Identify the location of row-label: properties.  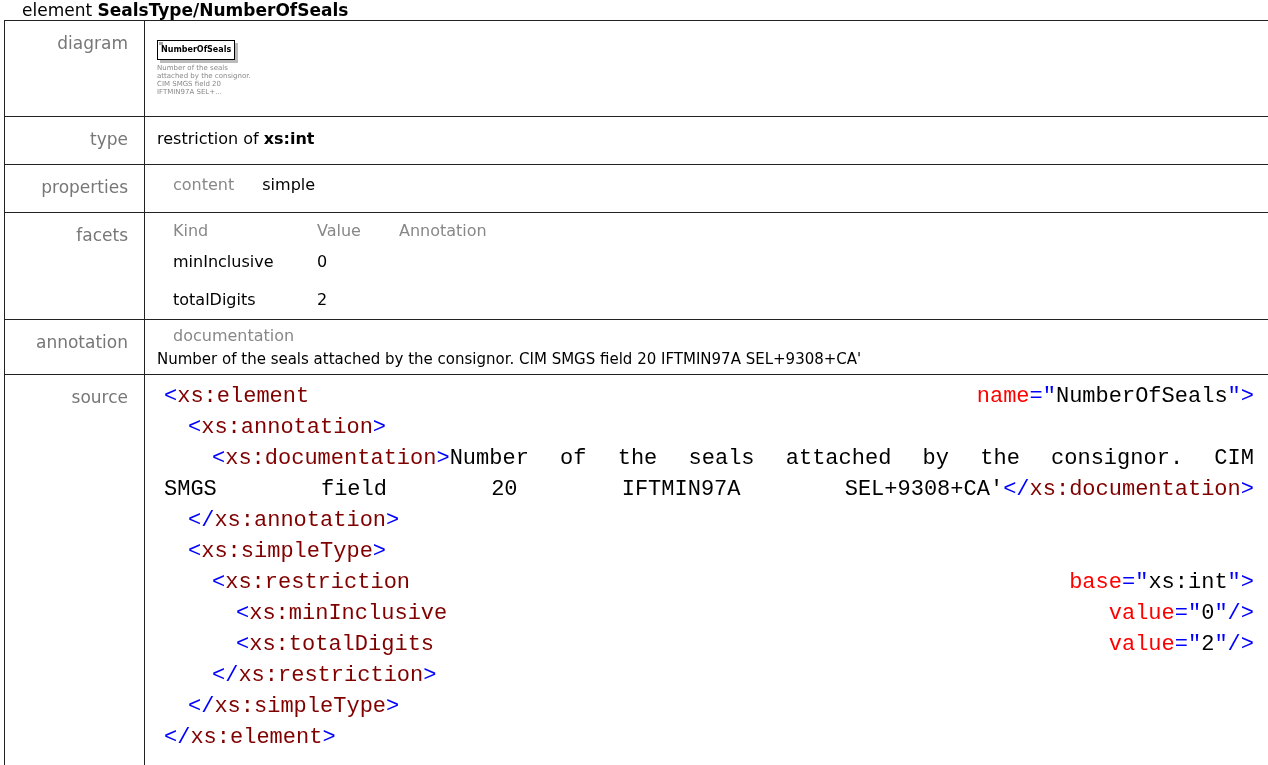
(84, 187).